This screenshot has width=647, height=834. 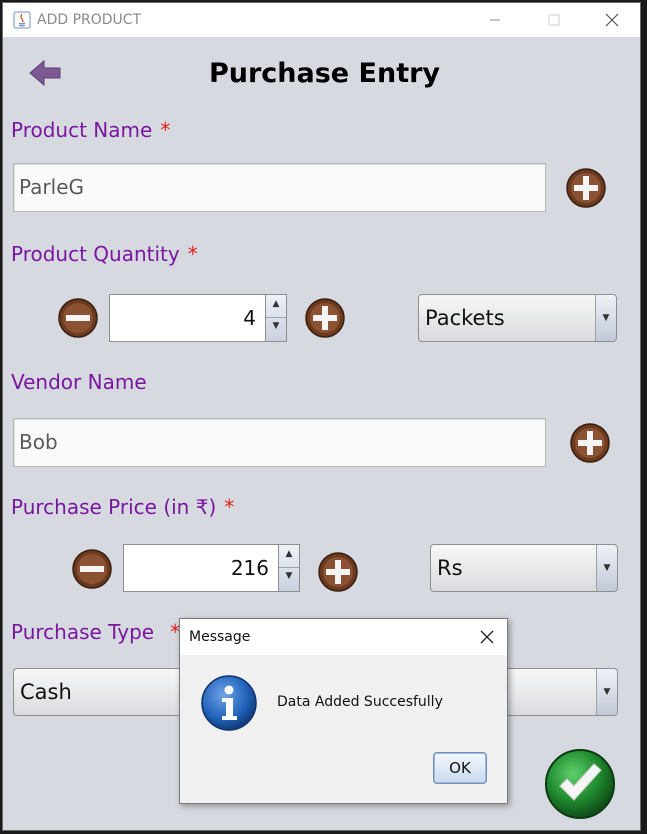 I want to click on decrease-quantity-icon, so click(x=78, y=318).